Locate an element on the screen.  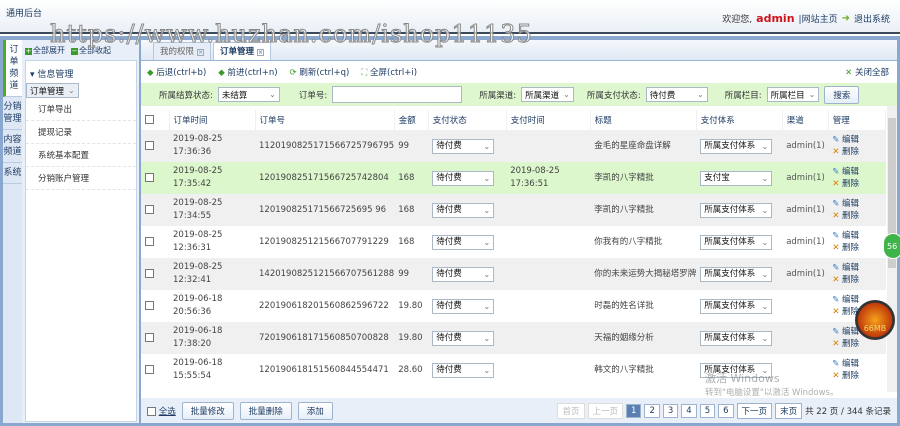
header-checkbox is located at coordinates (149, 119).